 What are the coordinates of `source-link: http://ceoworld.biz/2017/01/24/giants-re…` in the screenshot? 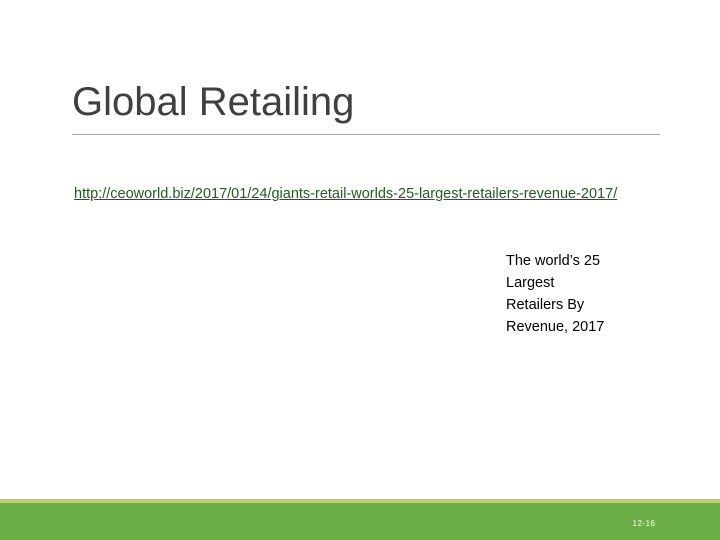 It's located at (354, 194).